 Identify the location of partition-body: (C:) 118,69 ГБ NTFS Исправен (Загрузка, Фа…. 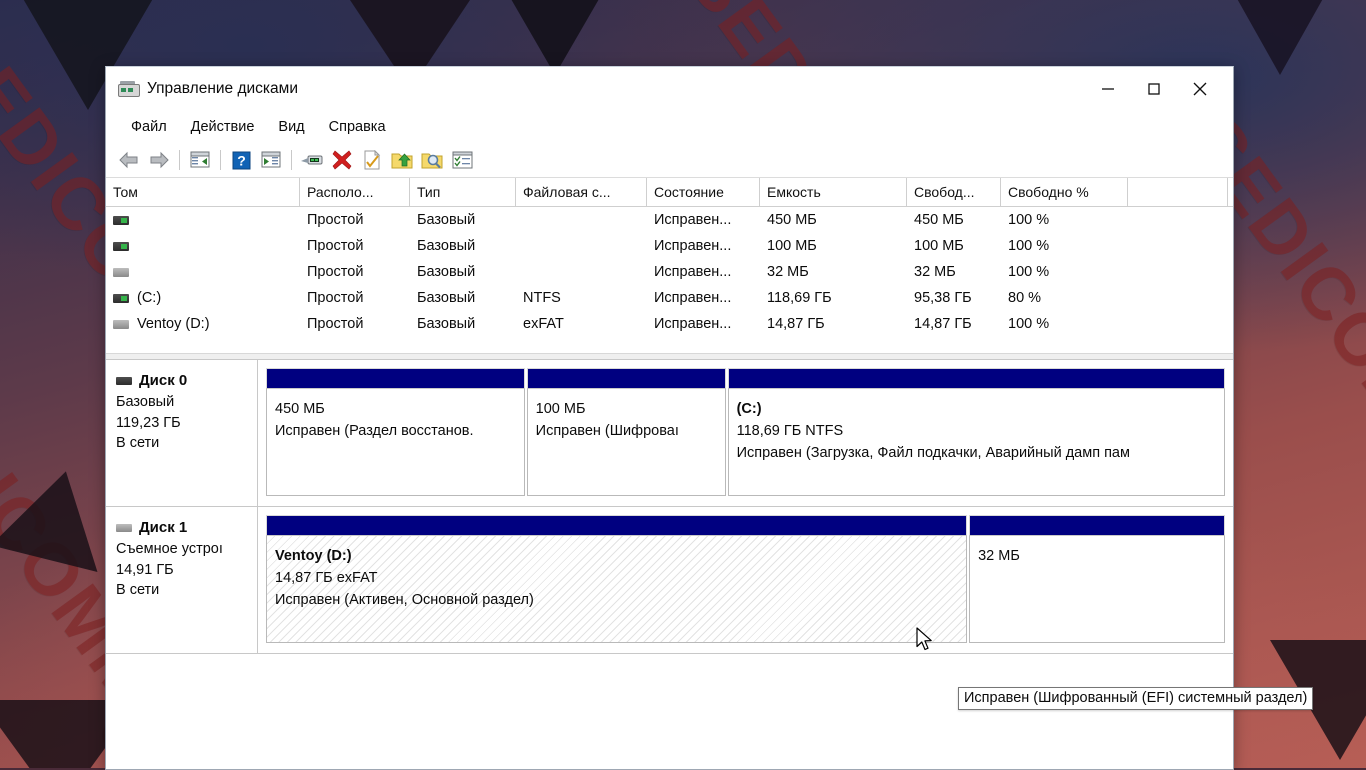
(976, 442).